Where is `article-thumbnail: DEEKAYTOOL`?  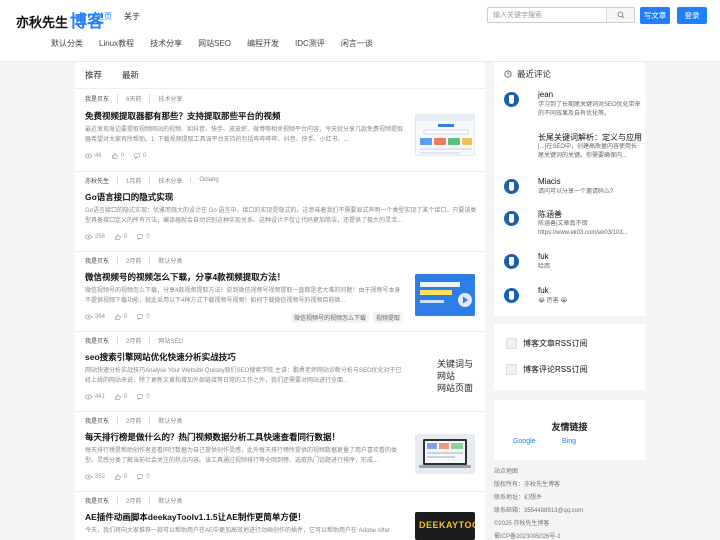 article-thumbnail: DEEKAYTOOL is located at coordinates (445, 526).